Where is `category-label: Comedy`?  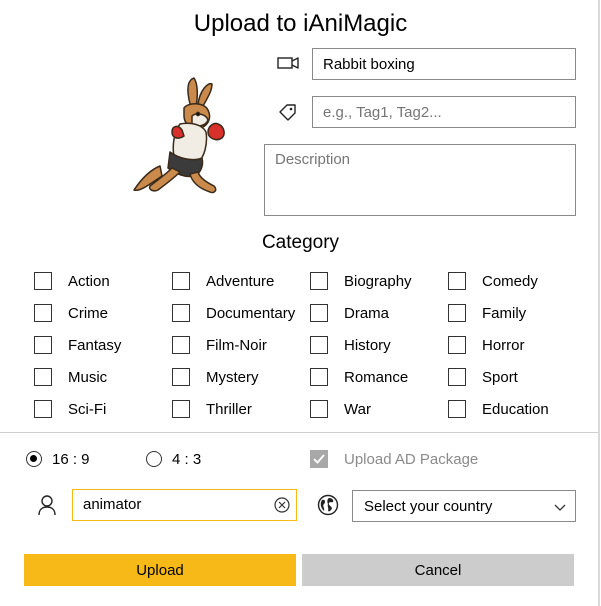
category-label: Comedy is located at coordinates (510, 281).